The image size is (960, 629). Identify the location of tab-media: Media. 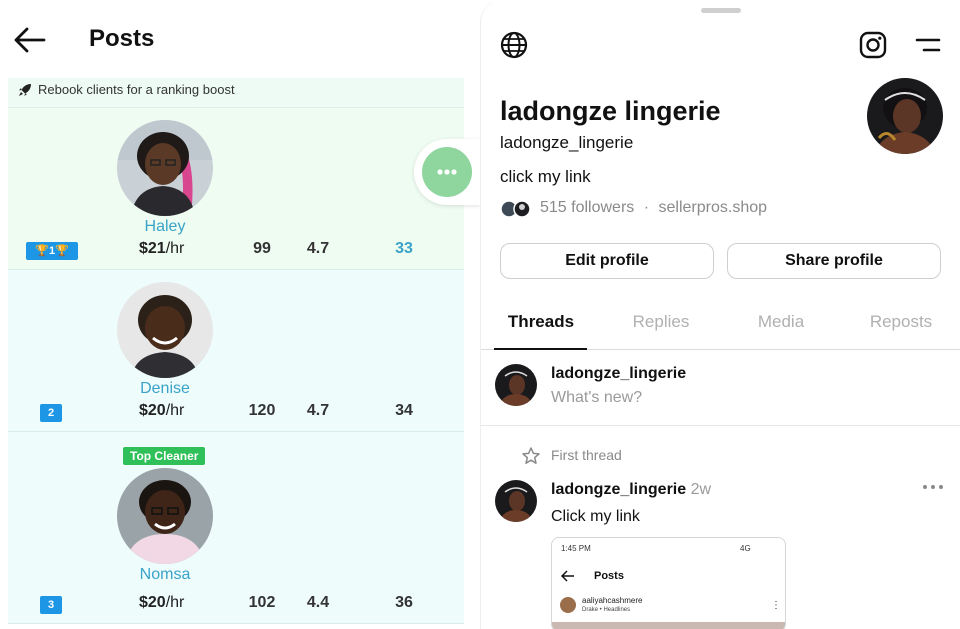
(781, 322).